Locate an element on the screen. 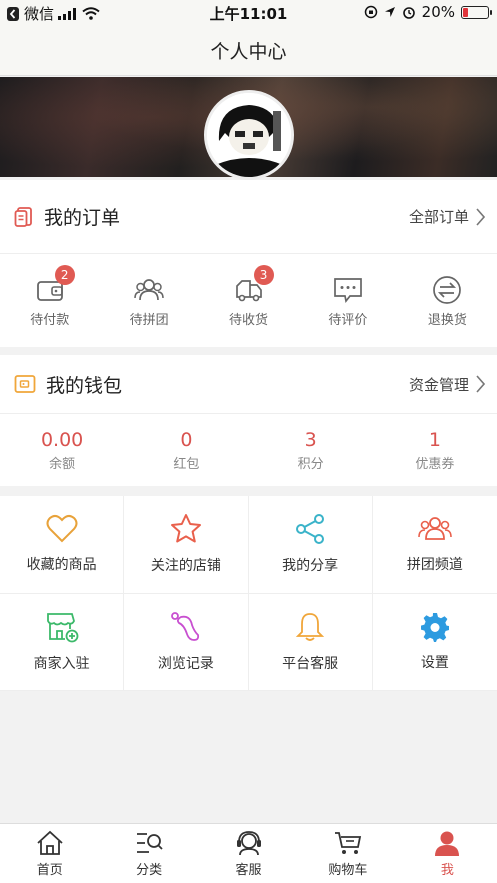  person-icon is located at coordinates (447, 843).